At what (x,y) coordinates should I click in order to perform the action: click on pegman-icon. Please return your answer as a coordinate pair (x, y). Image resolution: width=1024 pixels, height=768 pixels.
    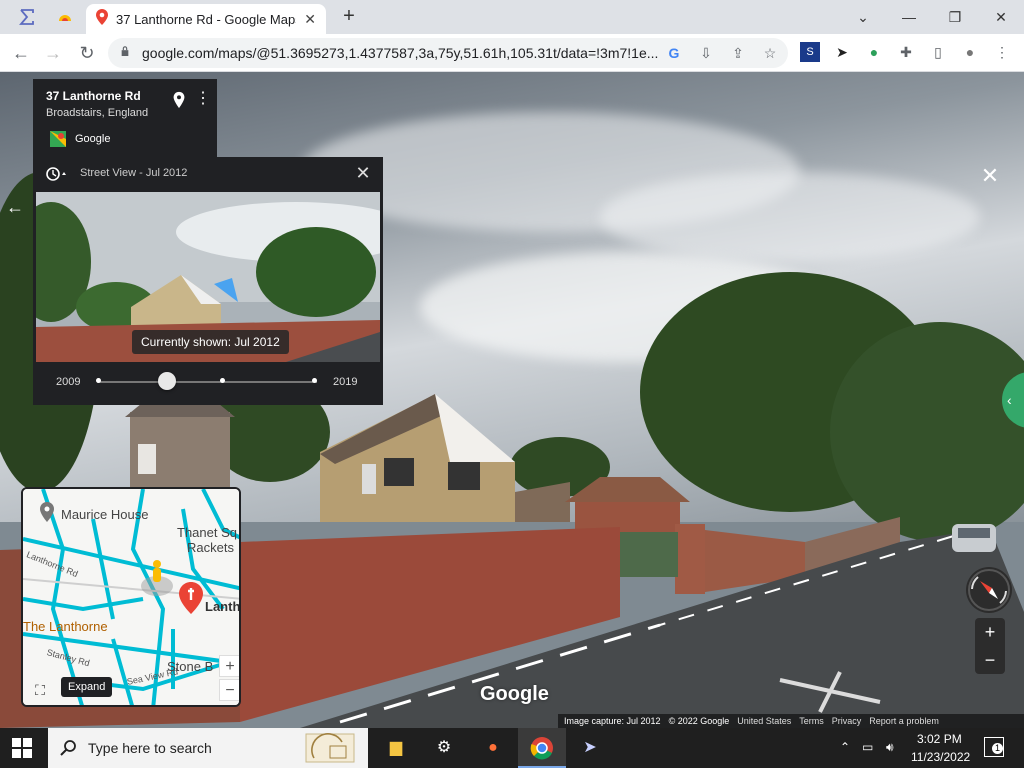
    Looking at the image, I should click on (157, 574).